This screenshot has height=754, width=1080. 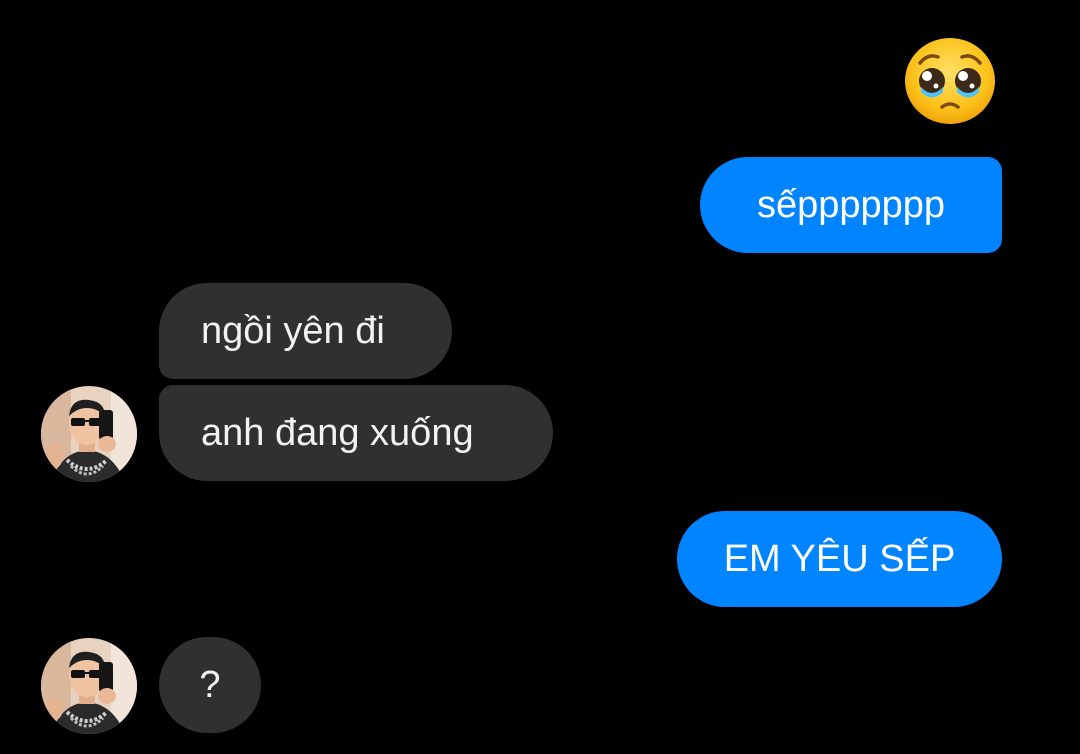 I want to click on incoming-message-bubble: anh đang xuống, so click(x=356, y=433).